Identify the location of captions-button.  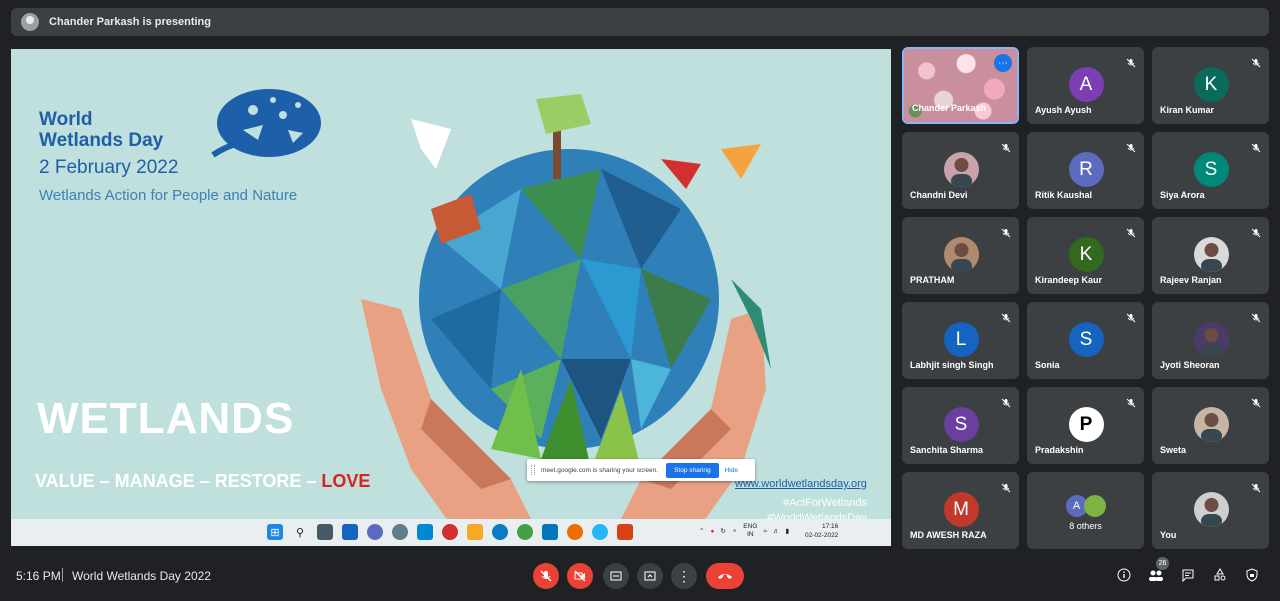
(616, 576).